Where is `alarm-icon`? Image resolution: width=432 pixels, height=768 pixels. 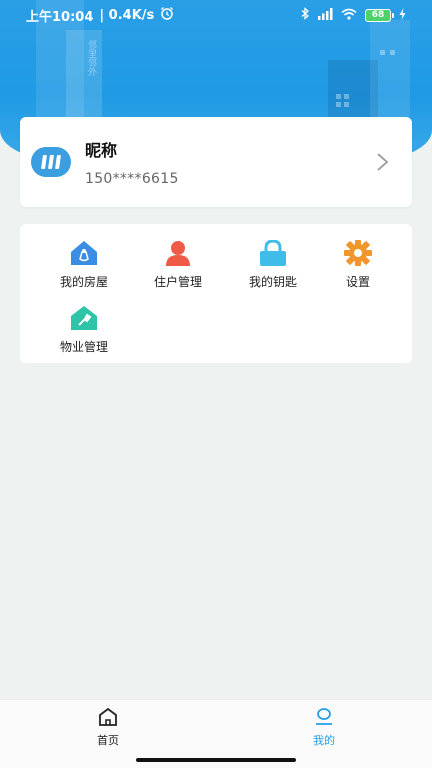
alarm-icon is located at coordinates (167, 15).